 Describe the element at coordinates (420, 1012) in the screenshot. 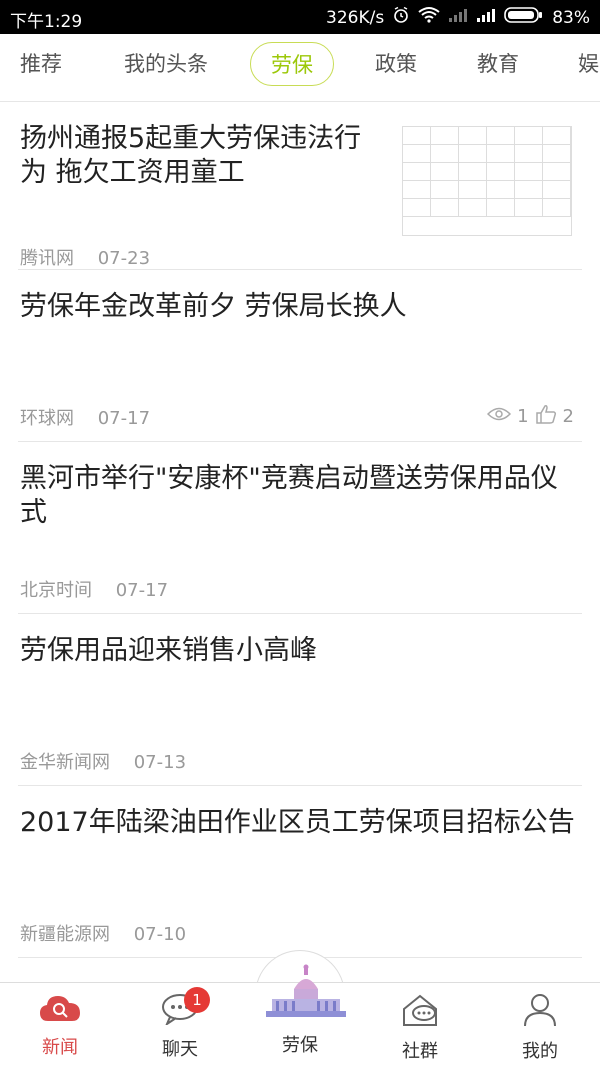

I see `community-house-icon` at that location.